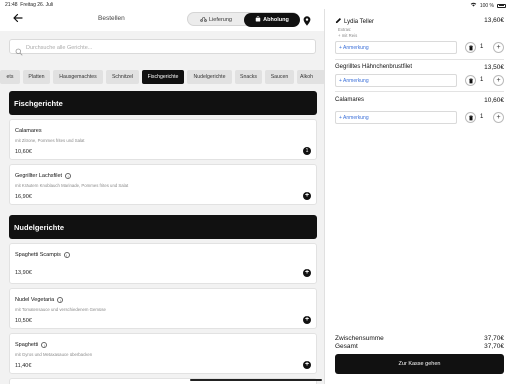  I want to click on item-name: Spaghetti i, so click(31, 345).